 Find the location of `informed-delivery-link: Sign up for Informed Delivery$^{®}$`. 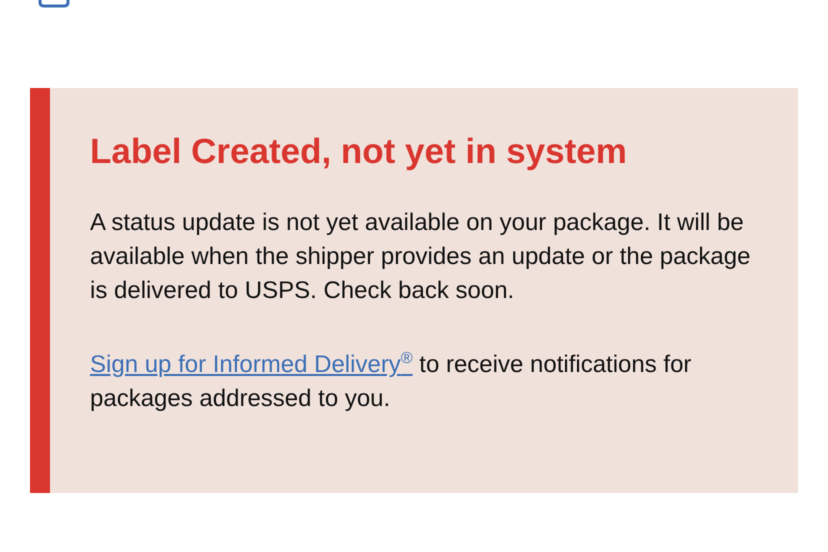

informed-delivery-link: Sign up for Informed Delivery$^{®}$ is located at coordinates (251, 364).